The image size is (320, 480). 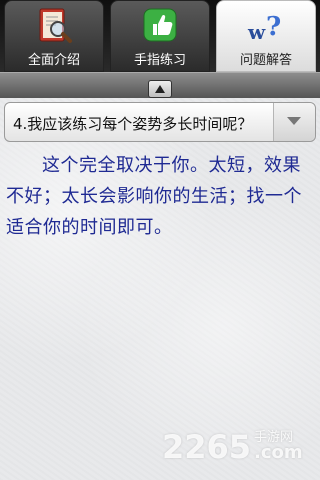 I want to click on tab-label: 手指练习, so click(x=159, y=60).